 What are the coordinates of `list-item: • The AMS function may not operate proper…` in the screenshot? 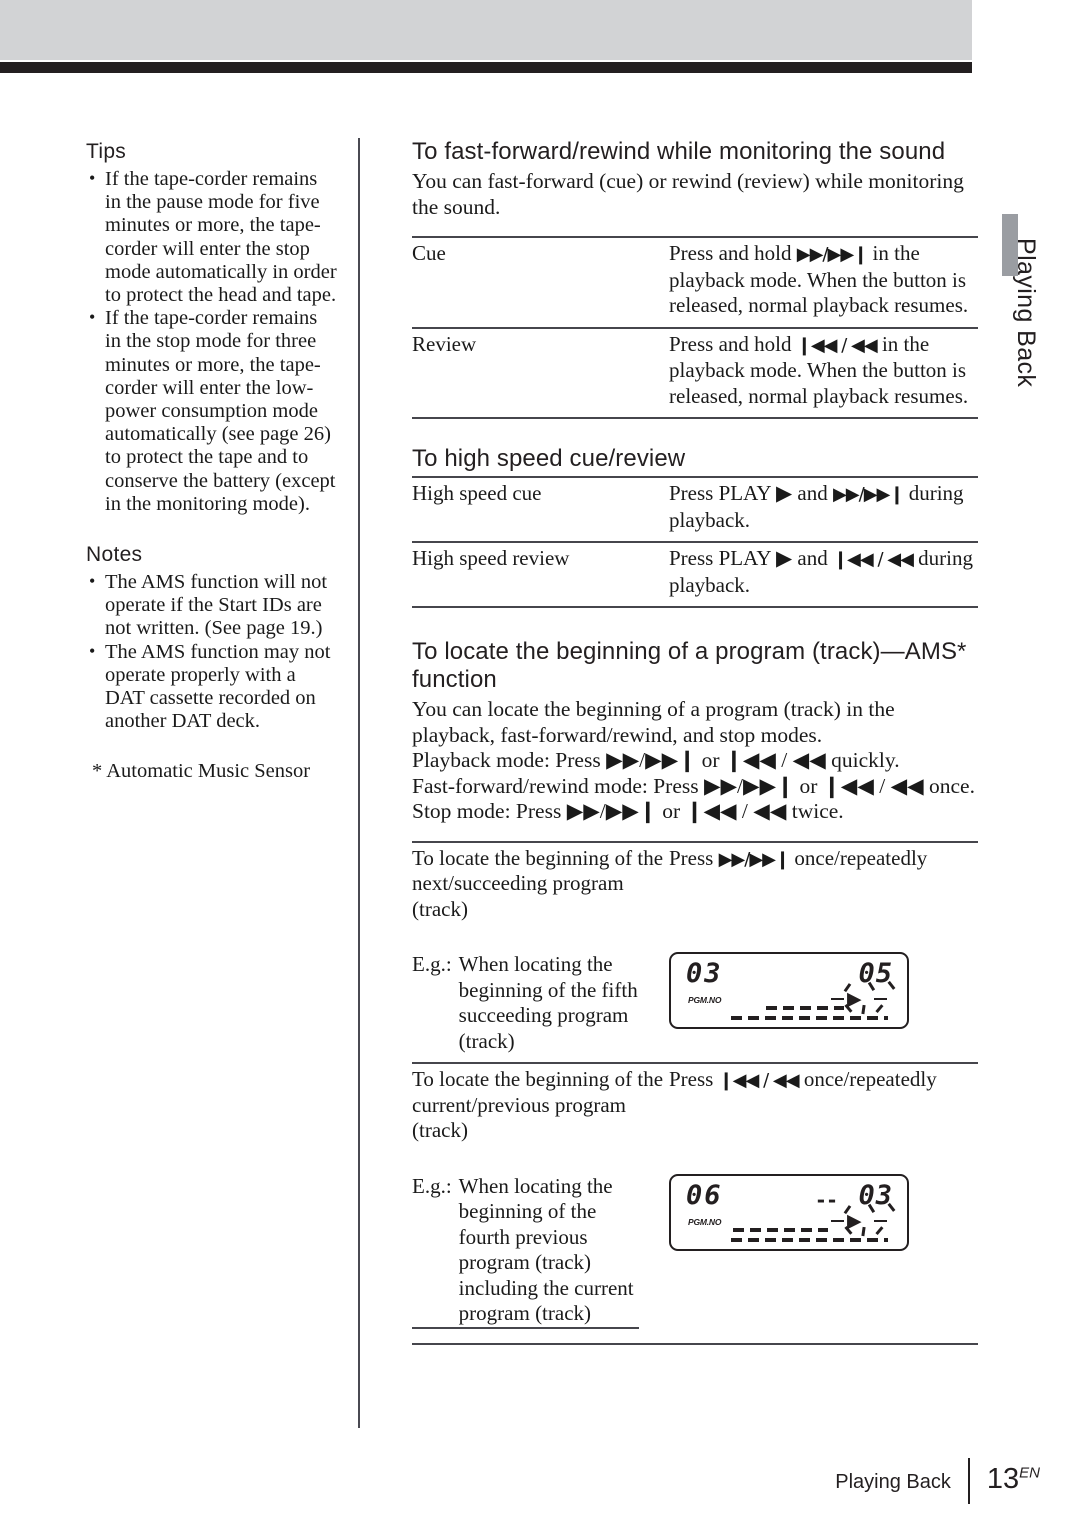 It's located at (212, 687).